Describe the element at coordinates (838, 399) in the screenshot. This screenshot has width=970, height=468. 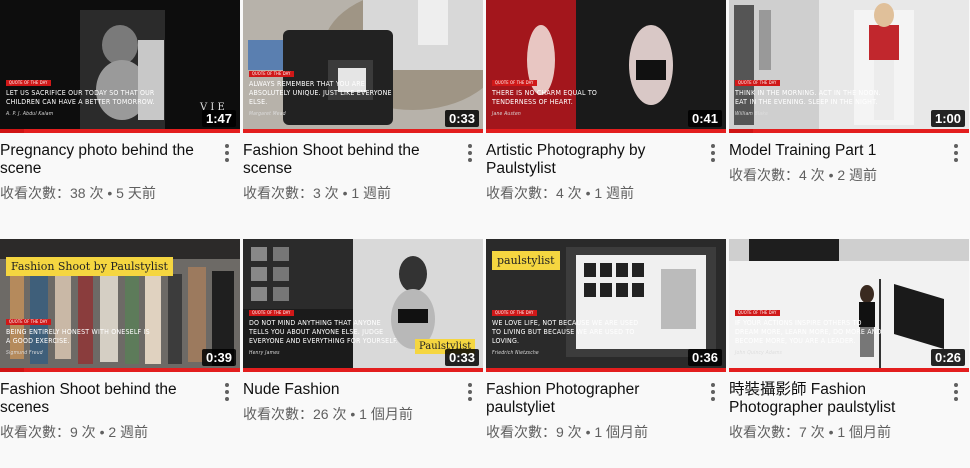
I see `video-title: 時裝攝影師 Fashion Photographer paulstylist` at that location.